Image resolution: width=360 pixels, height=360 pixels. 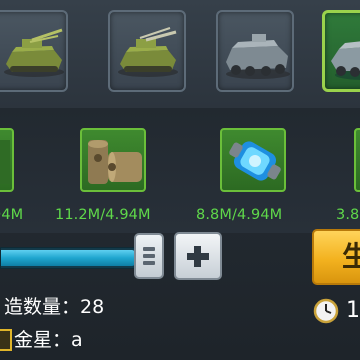 I want to click on build-button: 生, so click(x=336, y=257).